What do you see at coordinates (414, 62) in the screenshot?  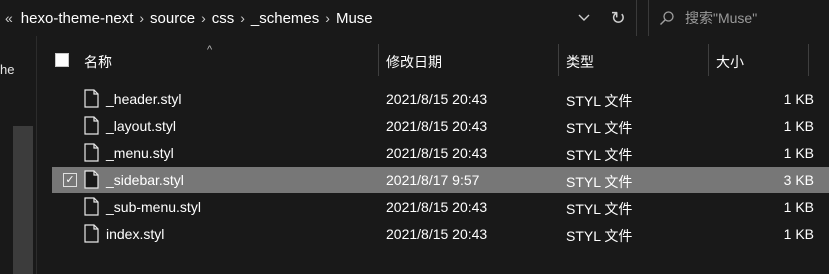 I see `column-header-date: 修改日期` at bounding box center [414, 62].